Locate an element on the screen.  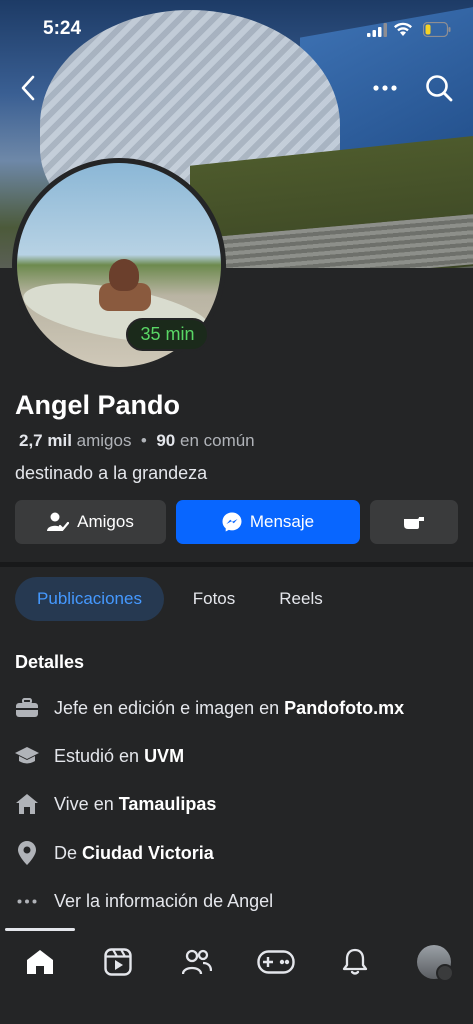
bottom-navigation is located at coordinates (236, 978).